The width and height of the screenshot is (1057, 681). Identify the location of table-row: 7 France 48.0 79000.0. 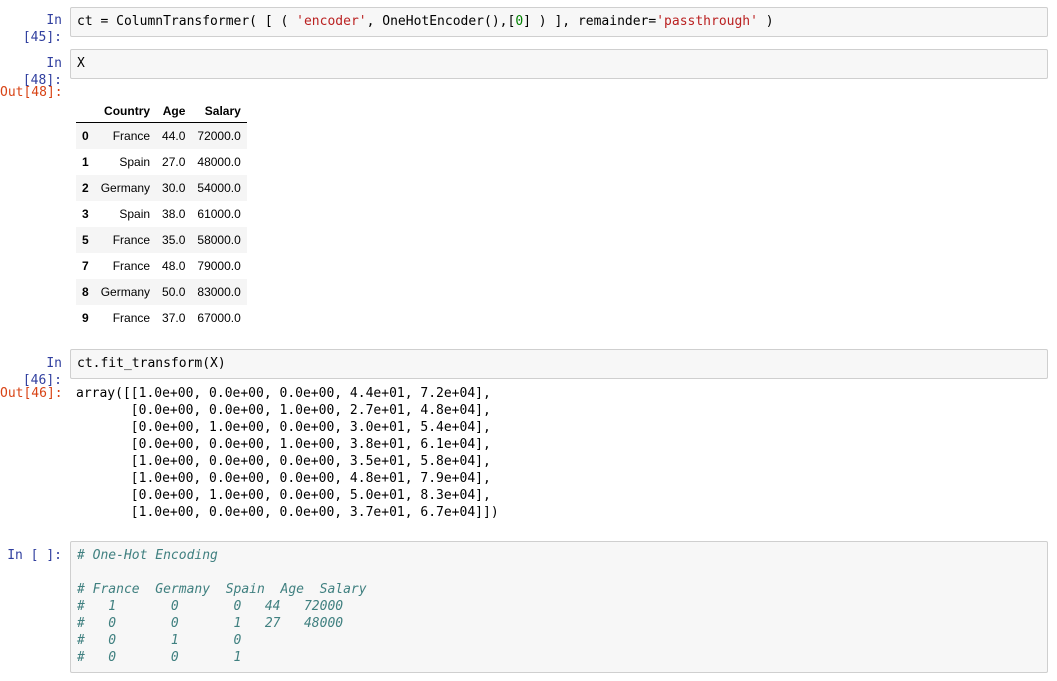
(161, 266).